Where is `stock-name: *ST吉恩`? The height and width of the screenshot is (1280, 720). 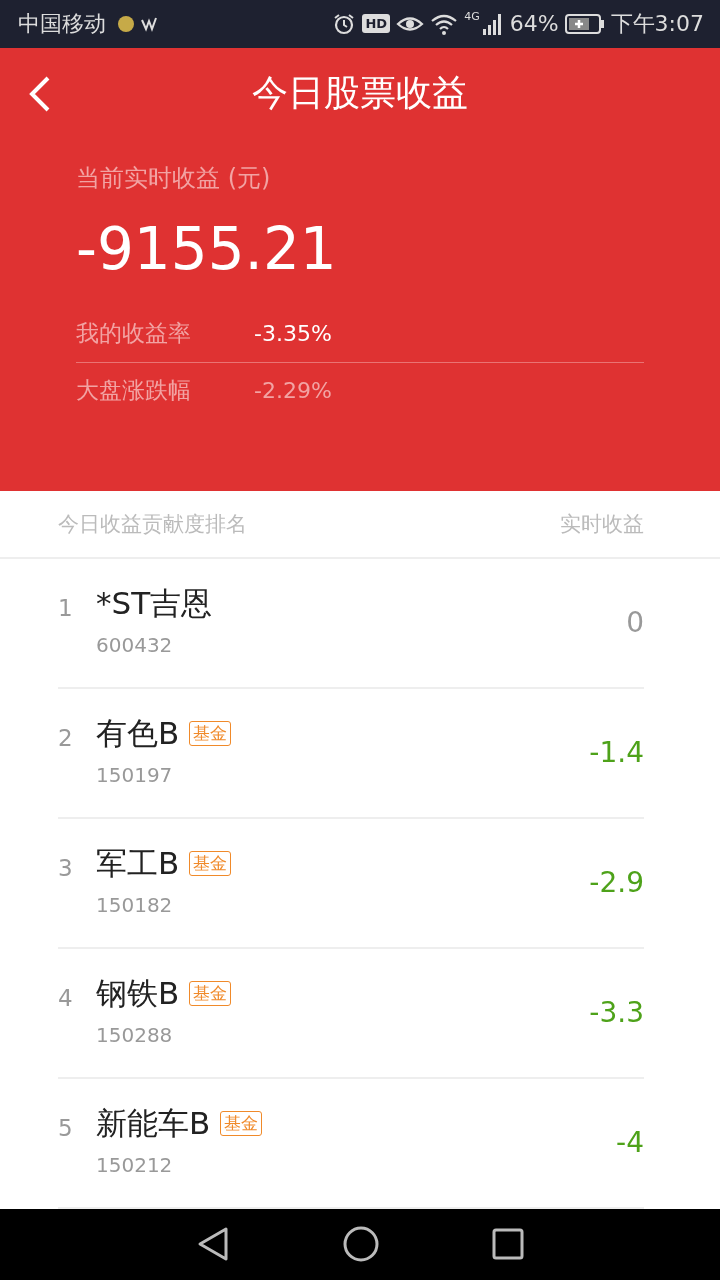
stock-name: *ST吉恩 is located at coordinates (154, 603).